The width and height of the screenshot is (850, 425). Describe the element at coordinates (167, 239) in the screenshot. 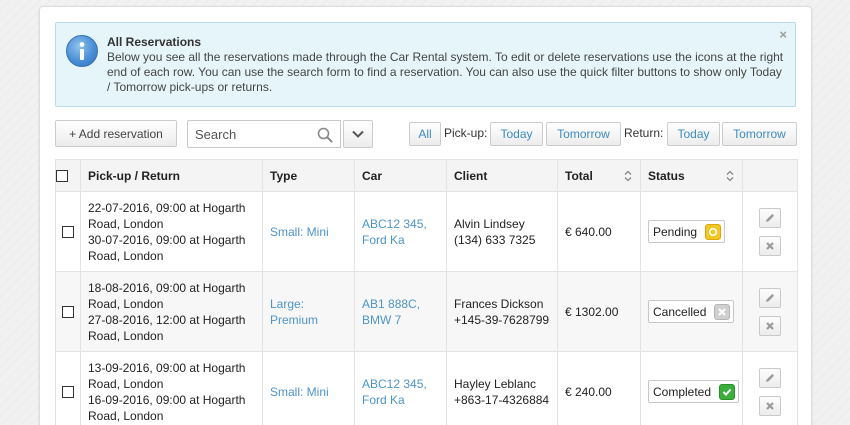

I see `return-line: 30-07-2016, 09:00 at Hogarth` at that location.